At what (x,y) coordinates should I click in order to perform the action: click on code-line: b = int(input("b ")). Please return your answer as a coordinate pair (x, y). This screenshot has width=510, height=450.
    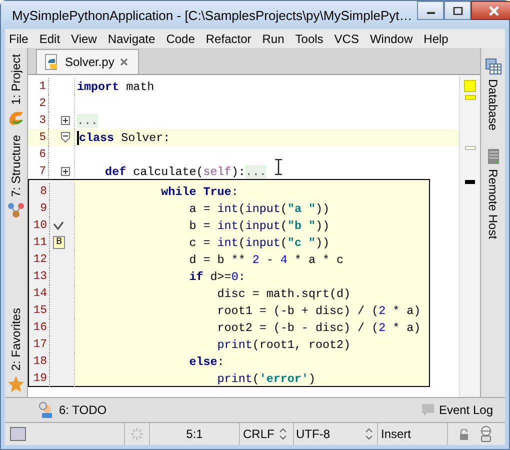
    Looking at the image, I should click on (259, 225).